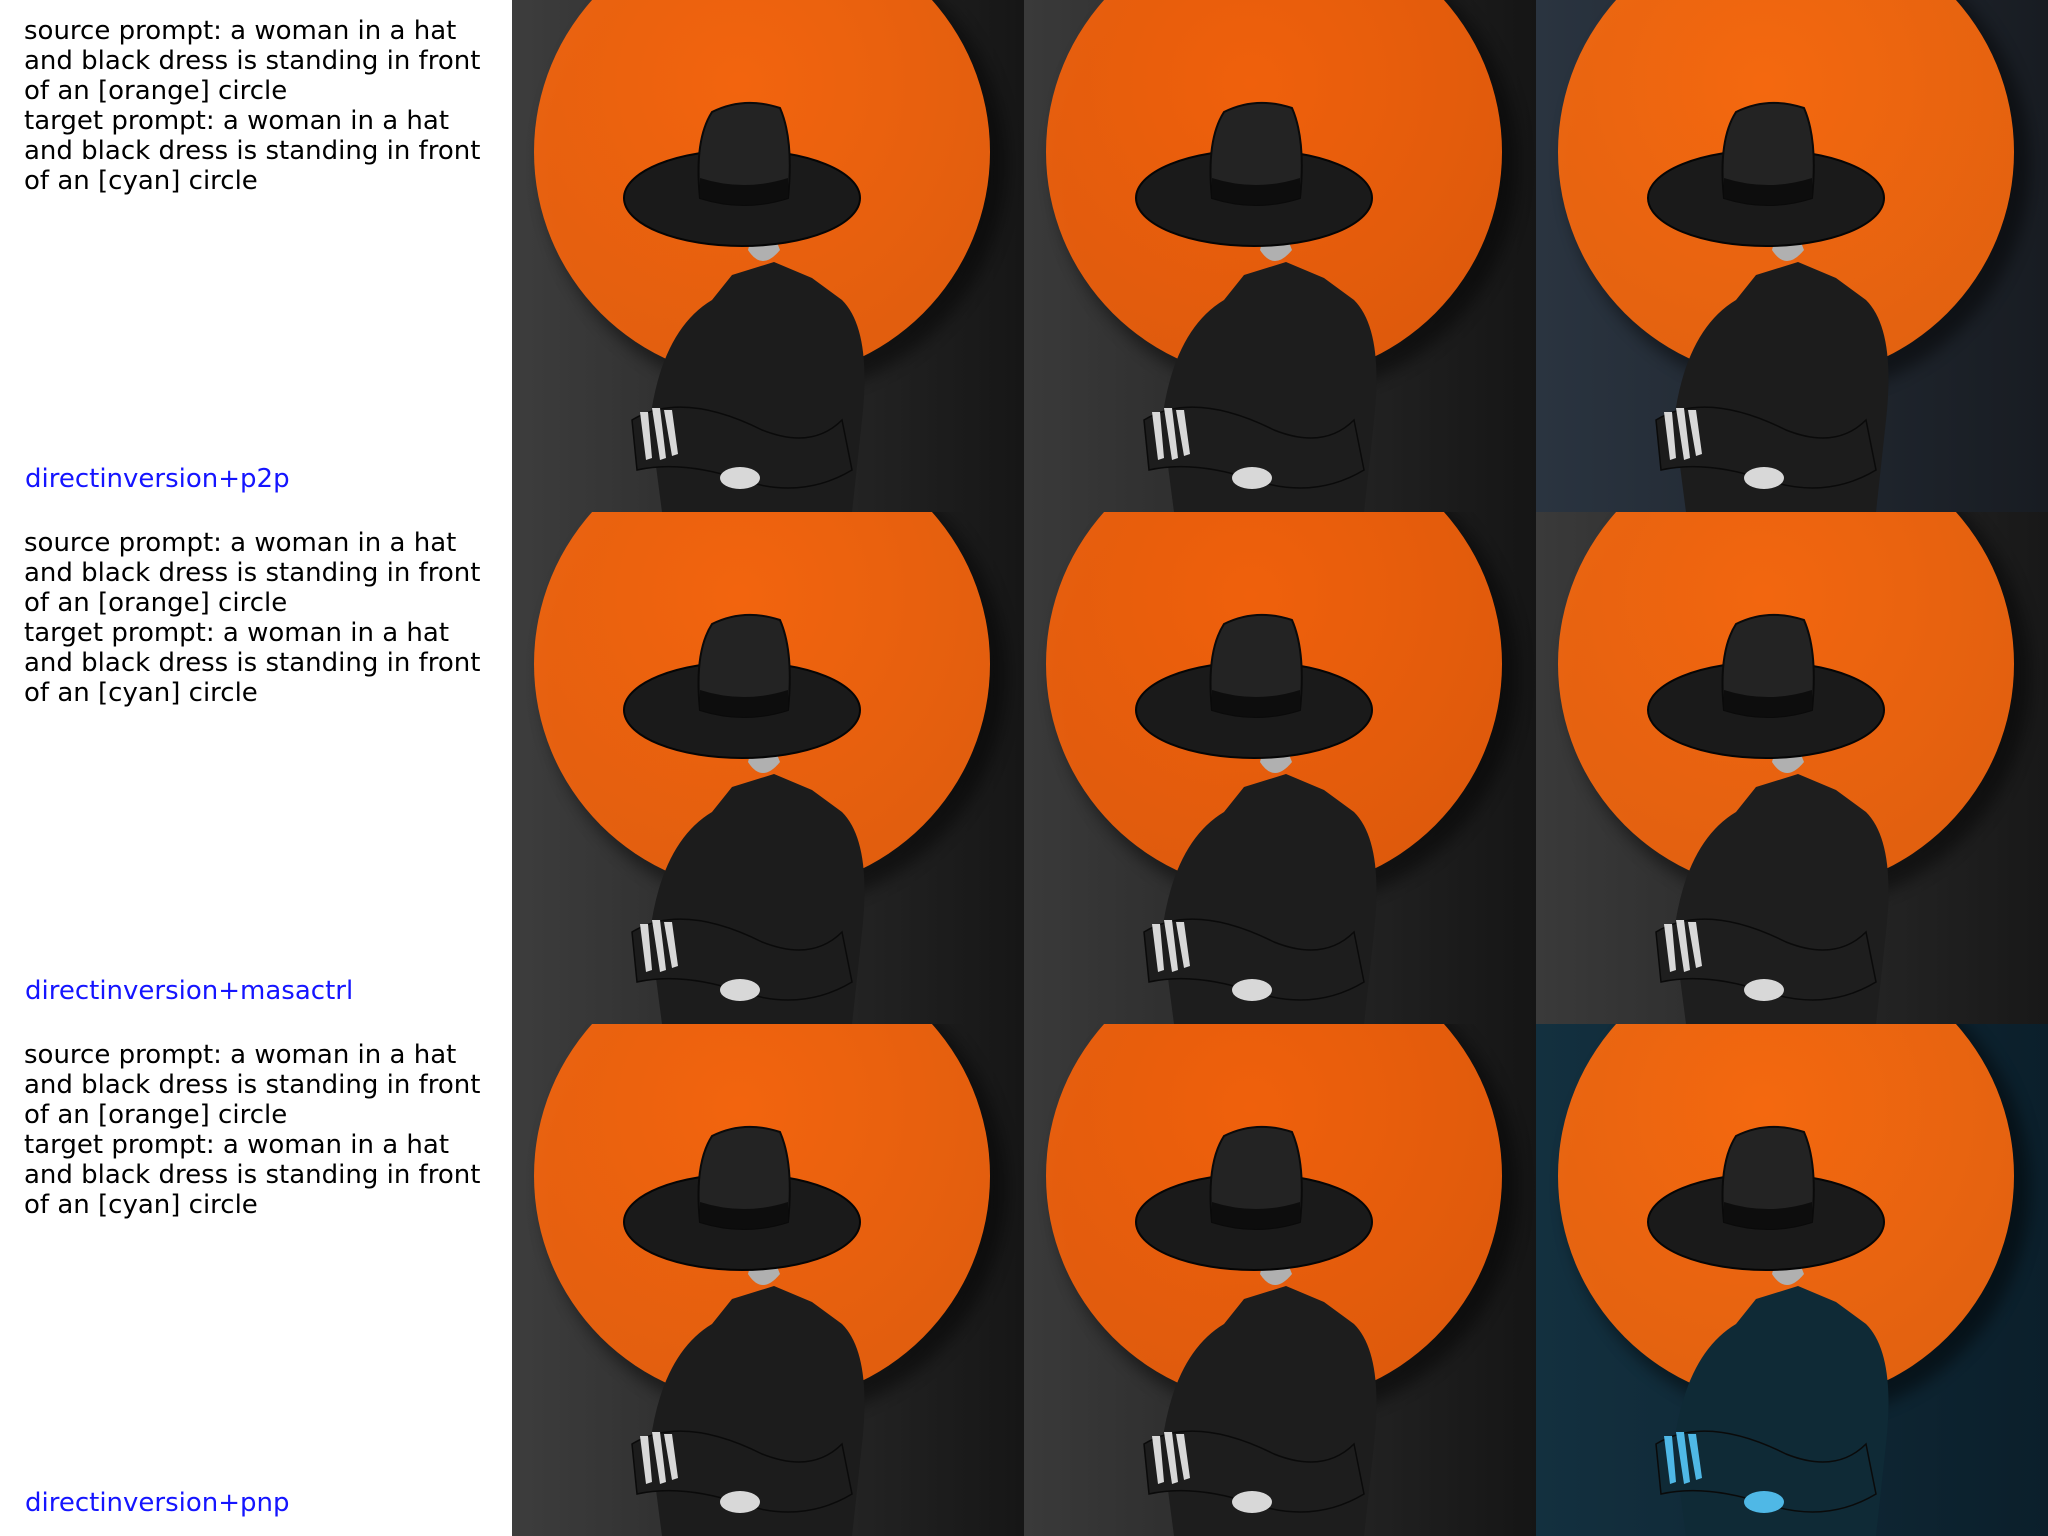 This screenshot has height=1536, width=2048. What do you see at coordinates (189, 991) in the screenshot?
I see `method-label: directinversion+masactrl` at bounding box center [189, 991].